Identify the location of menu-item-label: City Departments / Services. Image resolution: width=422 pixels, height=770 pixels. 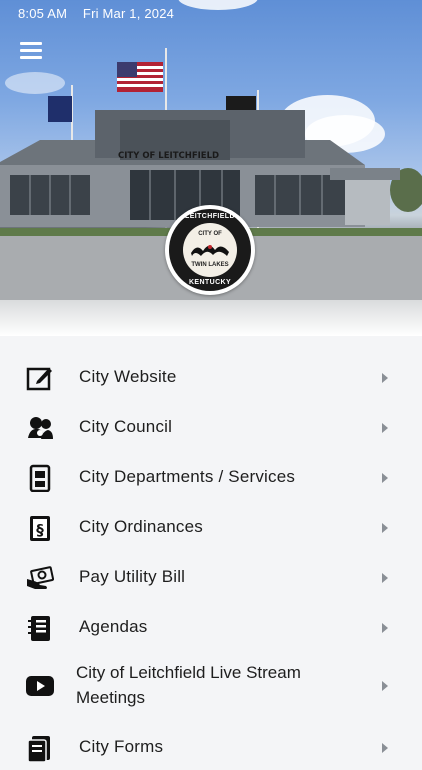
(187, 476).